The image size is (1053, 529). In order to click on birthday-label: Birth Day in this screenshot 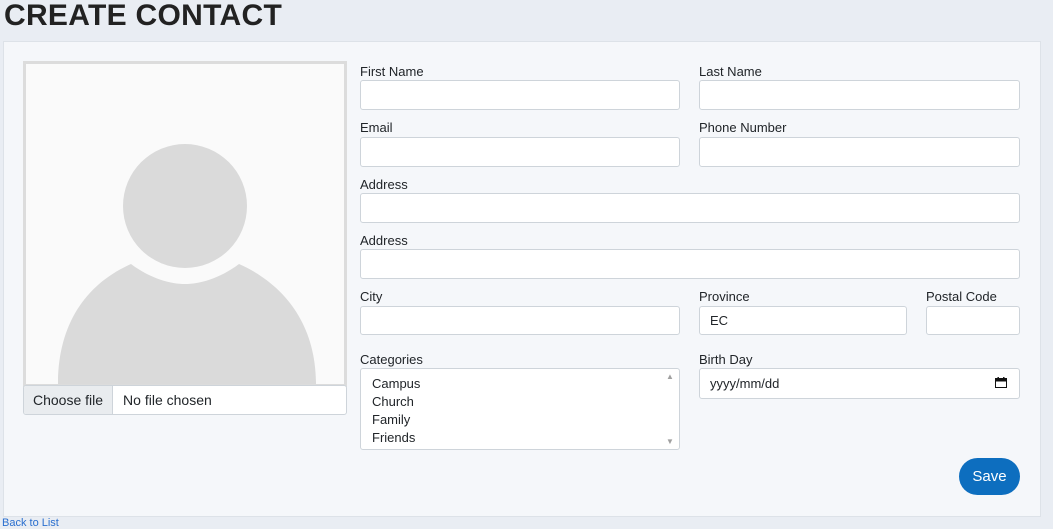, I will do `click(726, 359)`.